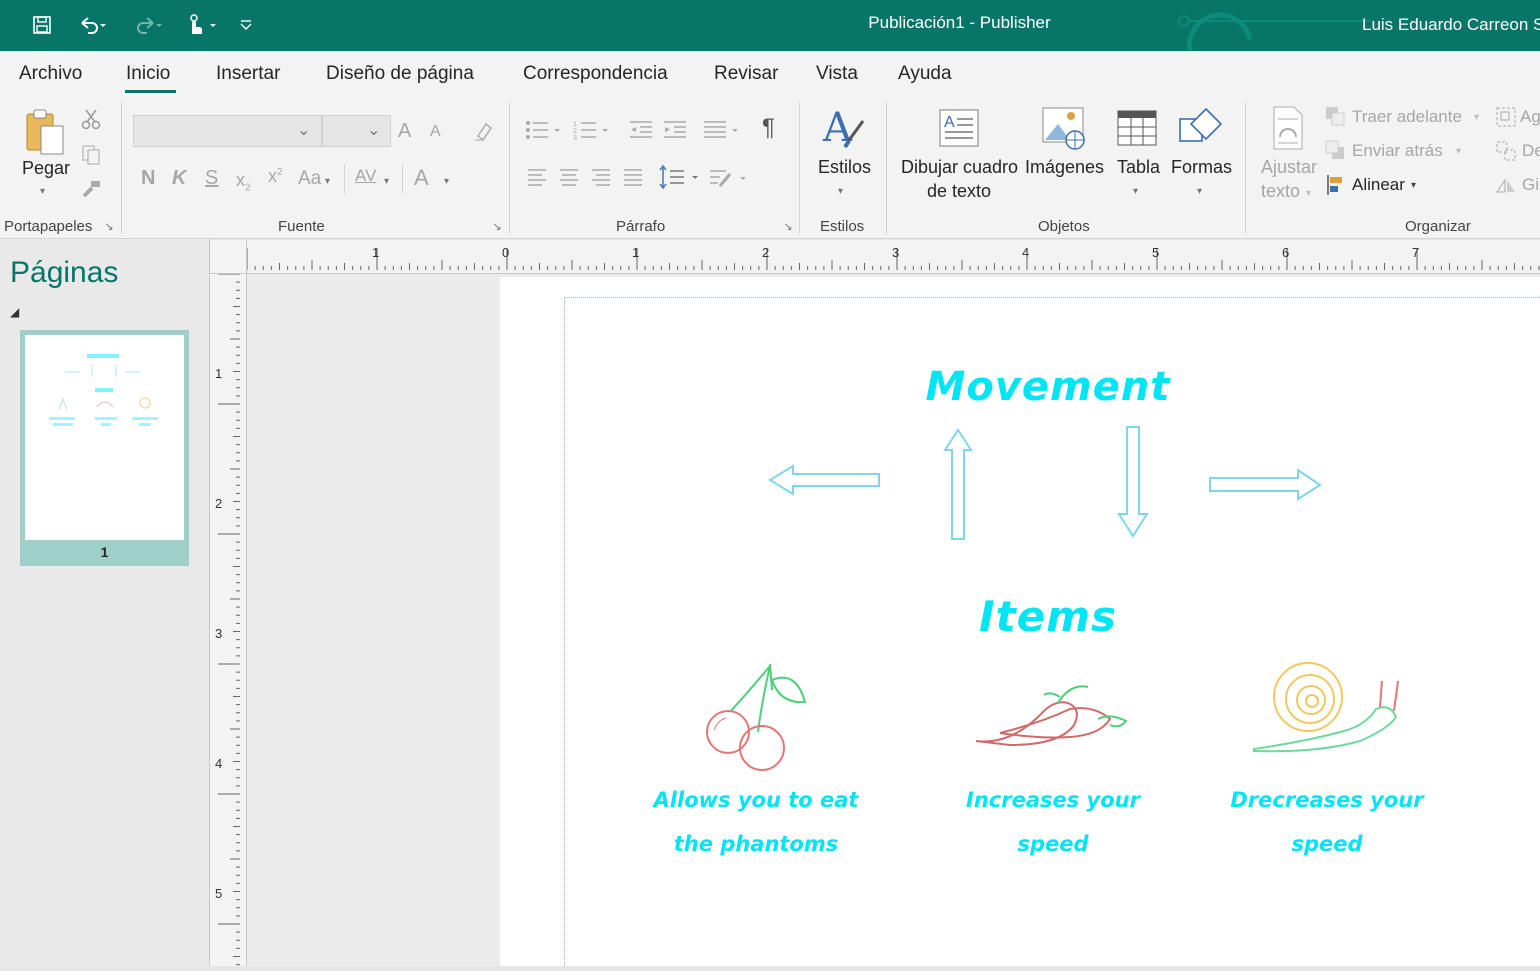  Describe the element at coordinates (959, 167) in the screenshot. I see `draw-text-box-label-1: Dibujar cuadro` at that location.